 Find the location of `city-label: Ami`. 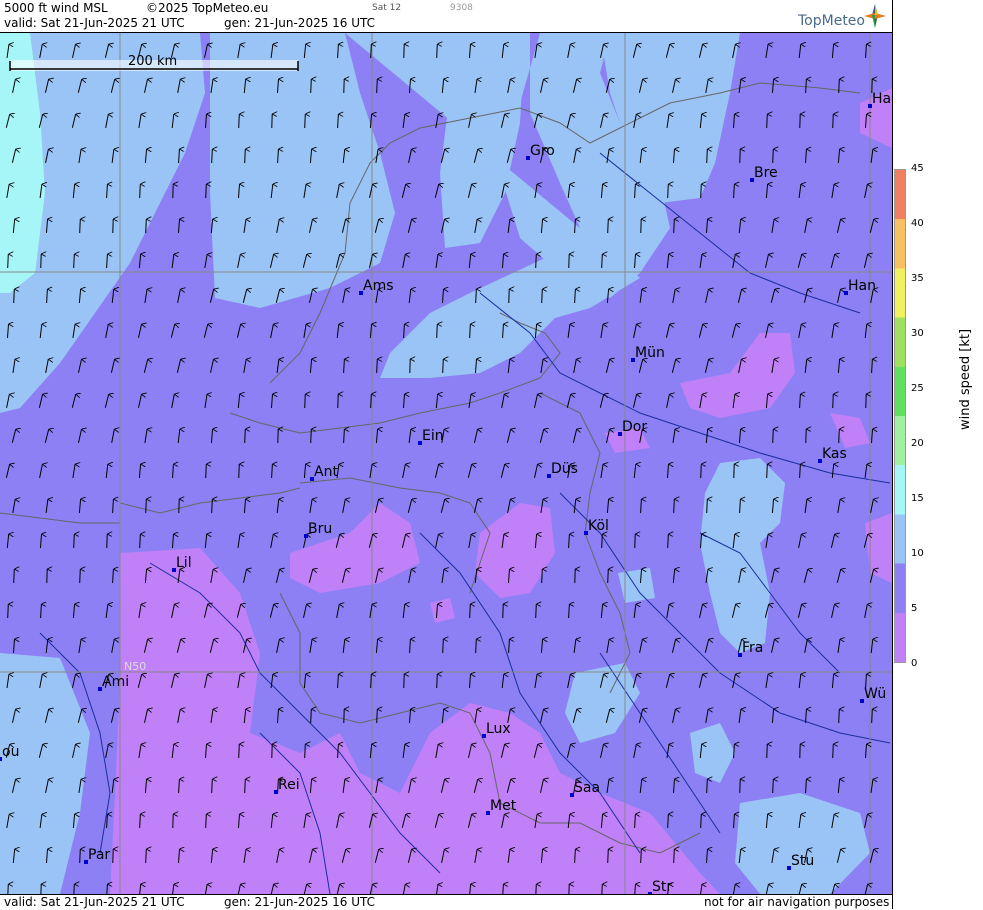

city-label: Ami is located at coordinates (115, 682).